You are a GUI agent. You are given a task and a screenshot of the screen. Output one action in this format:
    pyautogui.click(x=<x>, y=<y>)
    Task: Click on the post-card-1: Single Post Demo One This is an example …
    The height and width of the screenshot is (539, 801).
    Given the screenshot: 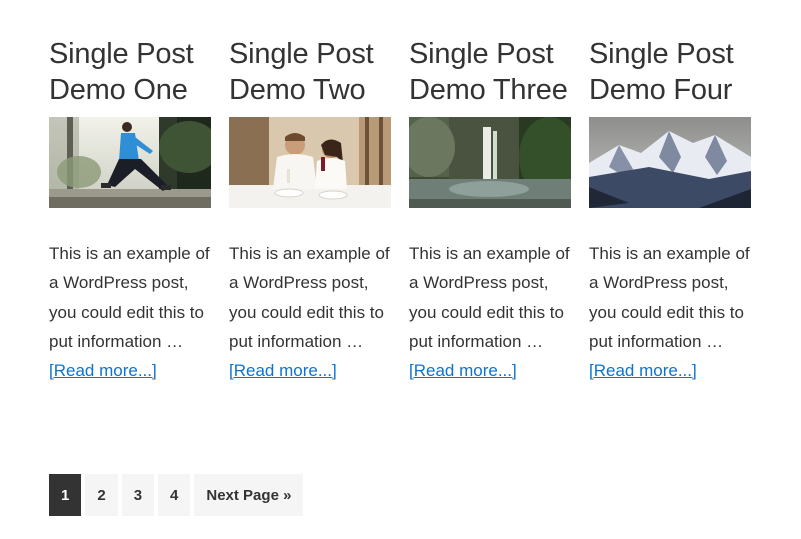 What is the action you would take?
    pyautogui.click(x=130, y=210)
    